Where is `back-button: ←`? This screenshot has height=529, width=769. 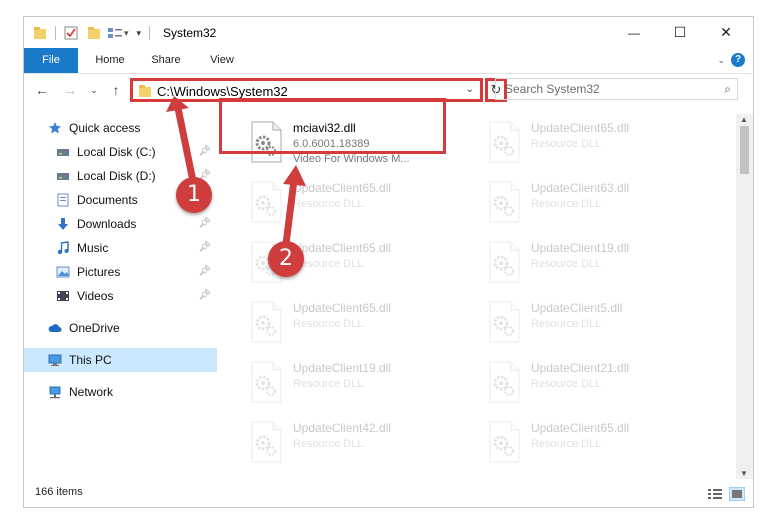 back-button: ← is located at coordinates (42, 90).